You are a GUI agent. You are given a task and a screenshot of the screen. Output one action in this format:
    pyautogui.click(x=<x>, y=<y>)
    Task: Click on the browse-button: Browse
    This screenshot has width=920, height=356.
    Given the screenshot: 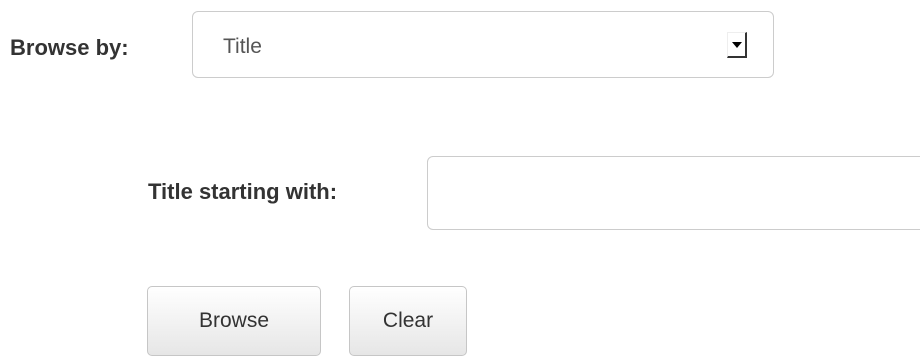 What is the action you would take?
    pyautogui.click(x=234, y=321)
    